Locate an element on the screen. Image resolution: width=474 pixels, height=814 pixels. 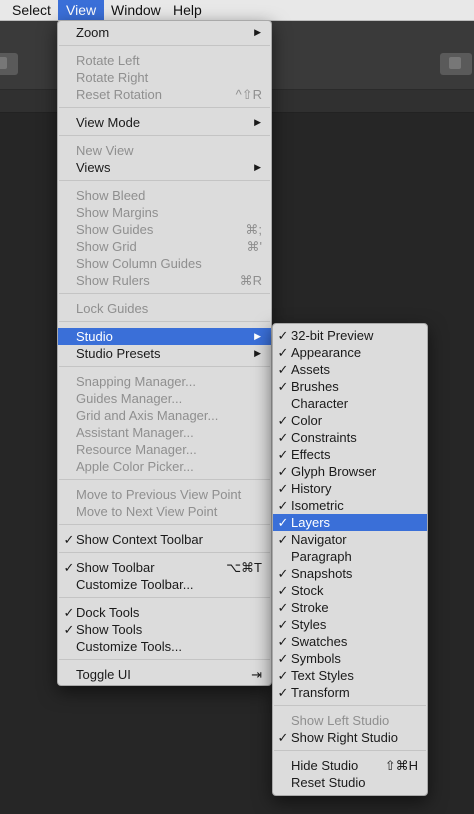
studio-menu-item-paragraph: Paragraph is located at coordinates (350, 556).